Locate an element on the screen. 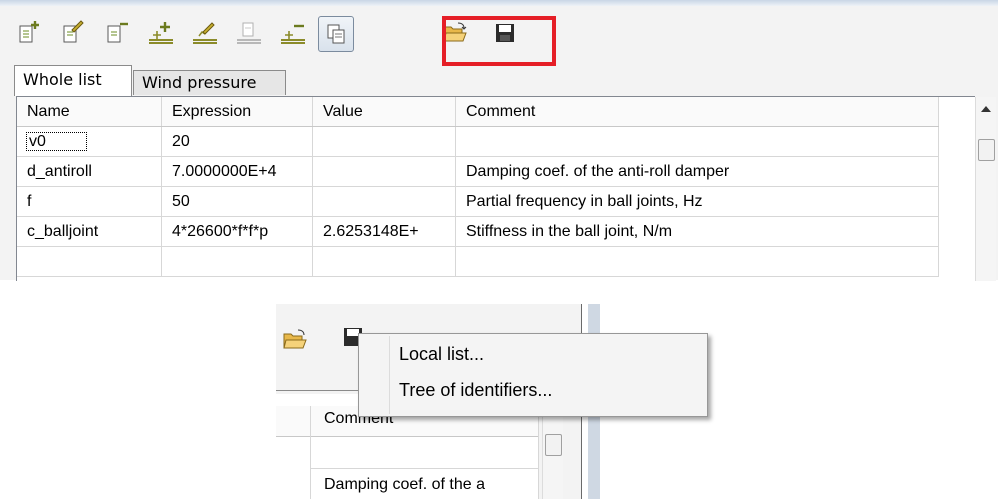 This screenshot has width=998, height=499. cell-name: f is located at coordinates (89, 201).